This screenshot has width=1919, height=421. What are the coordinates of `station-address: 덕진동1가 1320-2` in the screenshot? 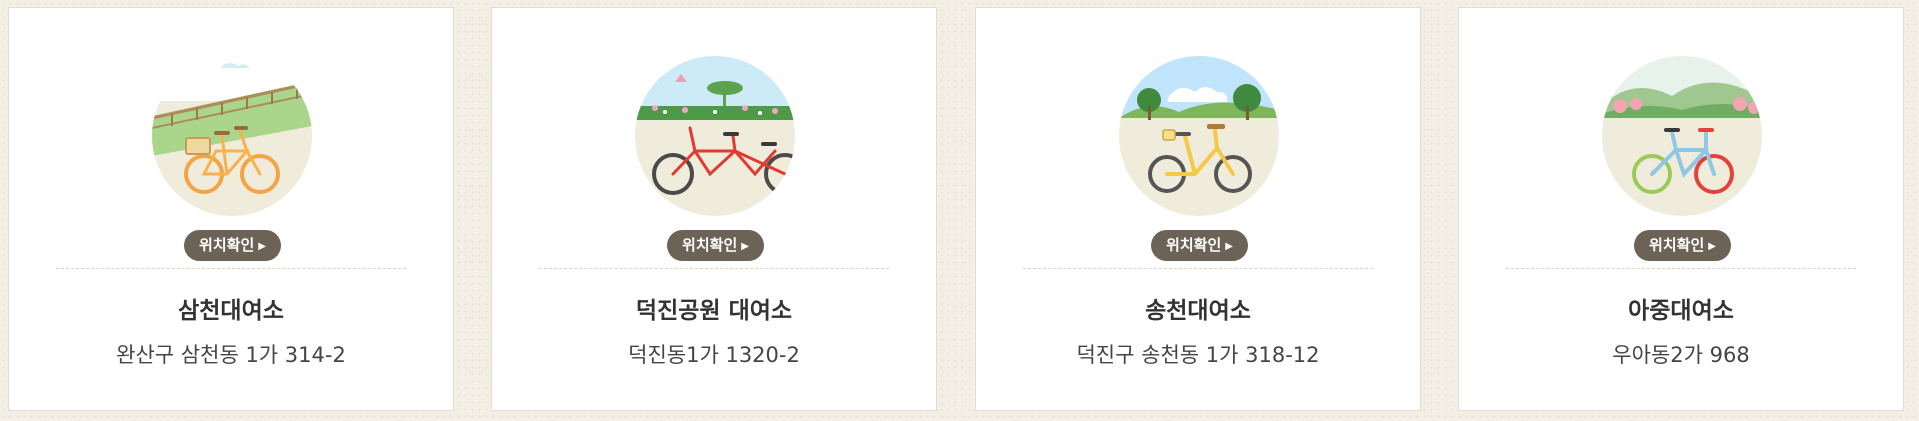 It's located at (714, 355).